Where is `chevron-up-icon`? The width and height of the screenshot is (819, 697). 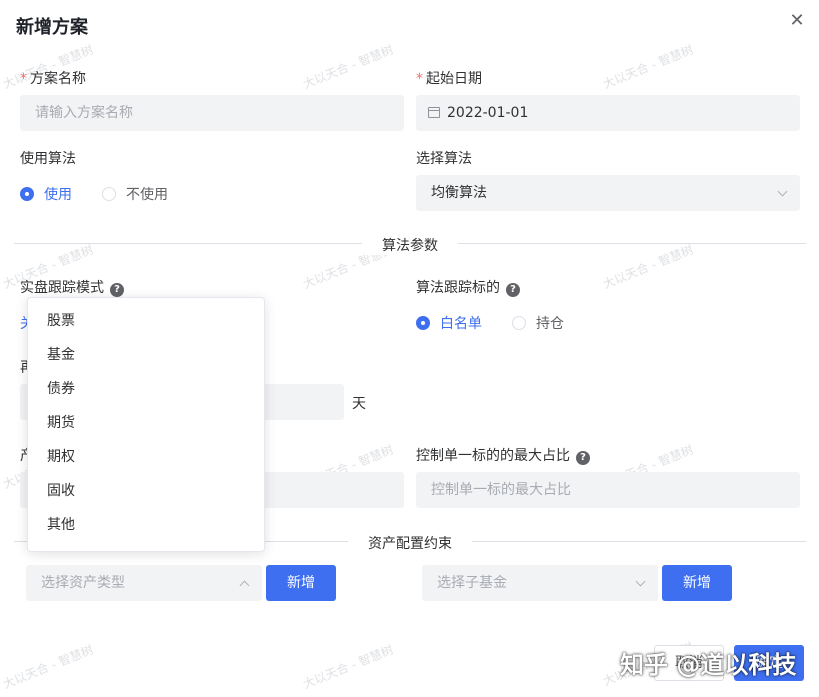
chevron-up-icon is located at coordinates (244, 585).